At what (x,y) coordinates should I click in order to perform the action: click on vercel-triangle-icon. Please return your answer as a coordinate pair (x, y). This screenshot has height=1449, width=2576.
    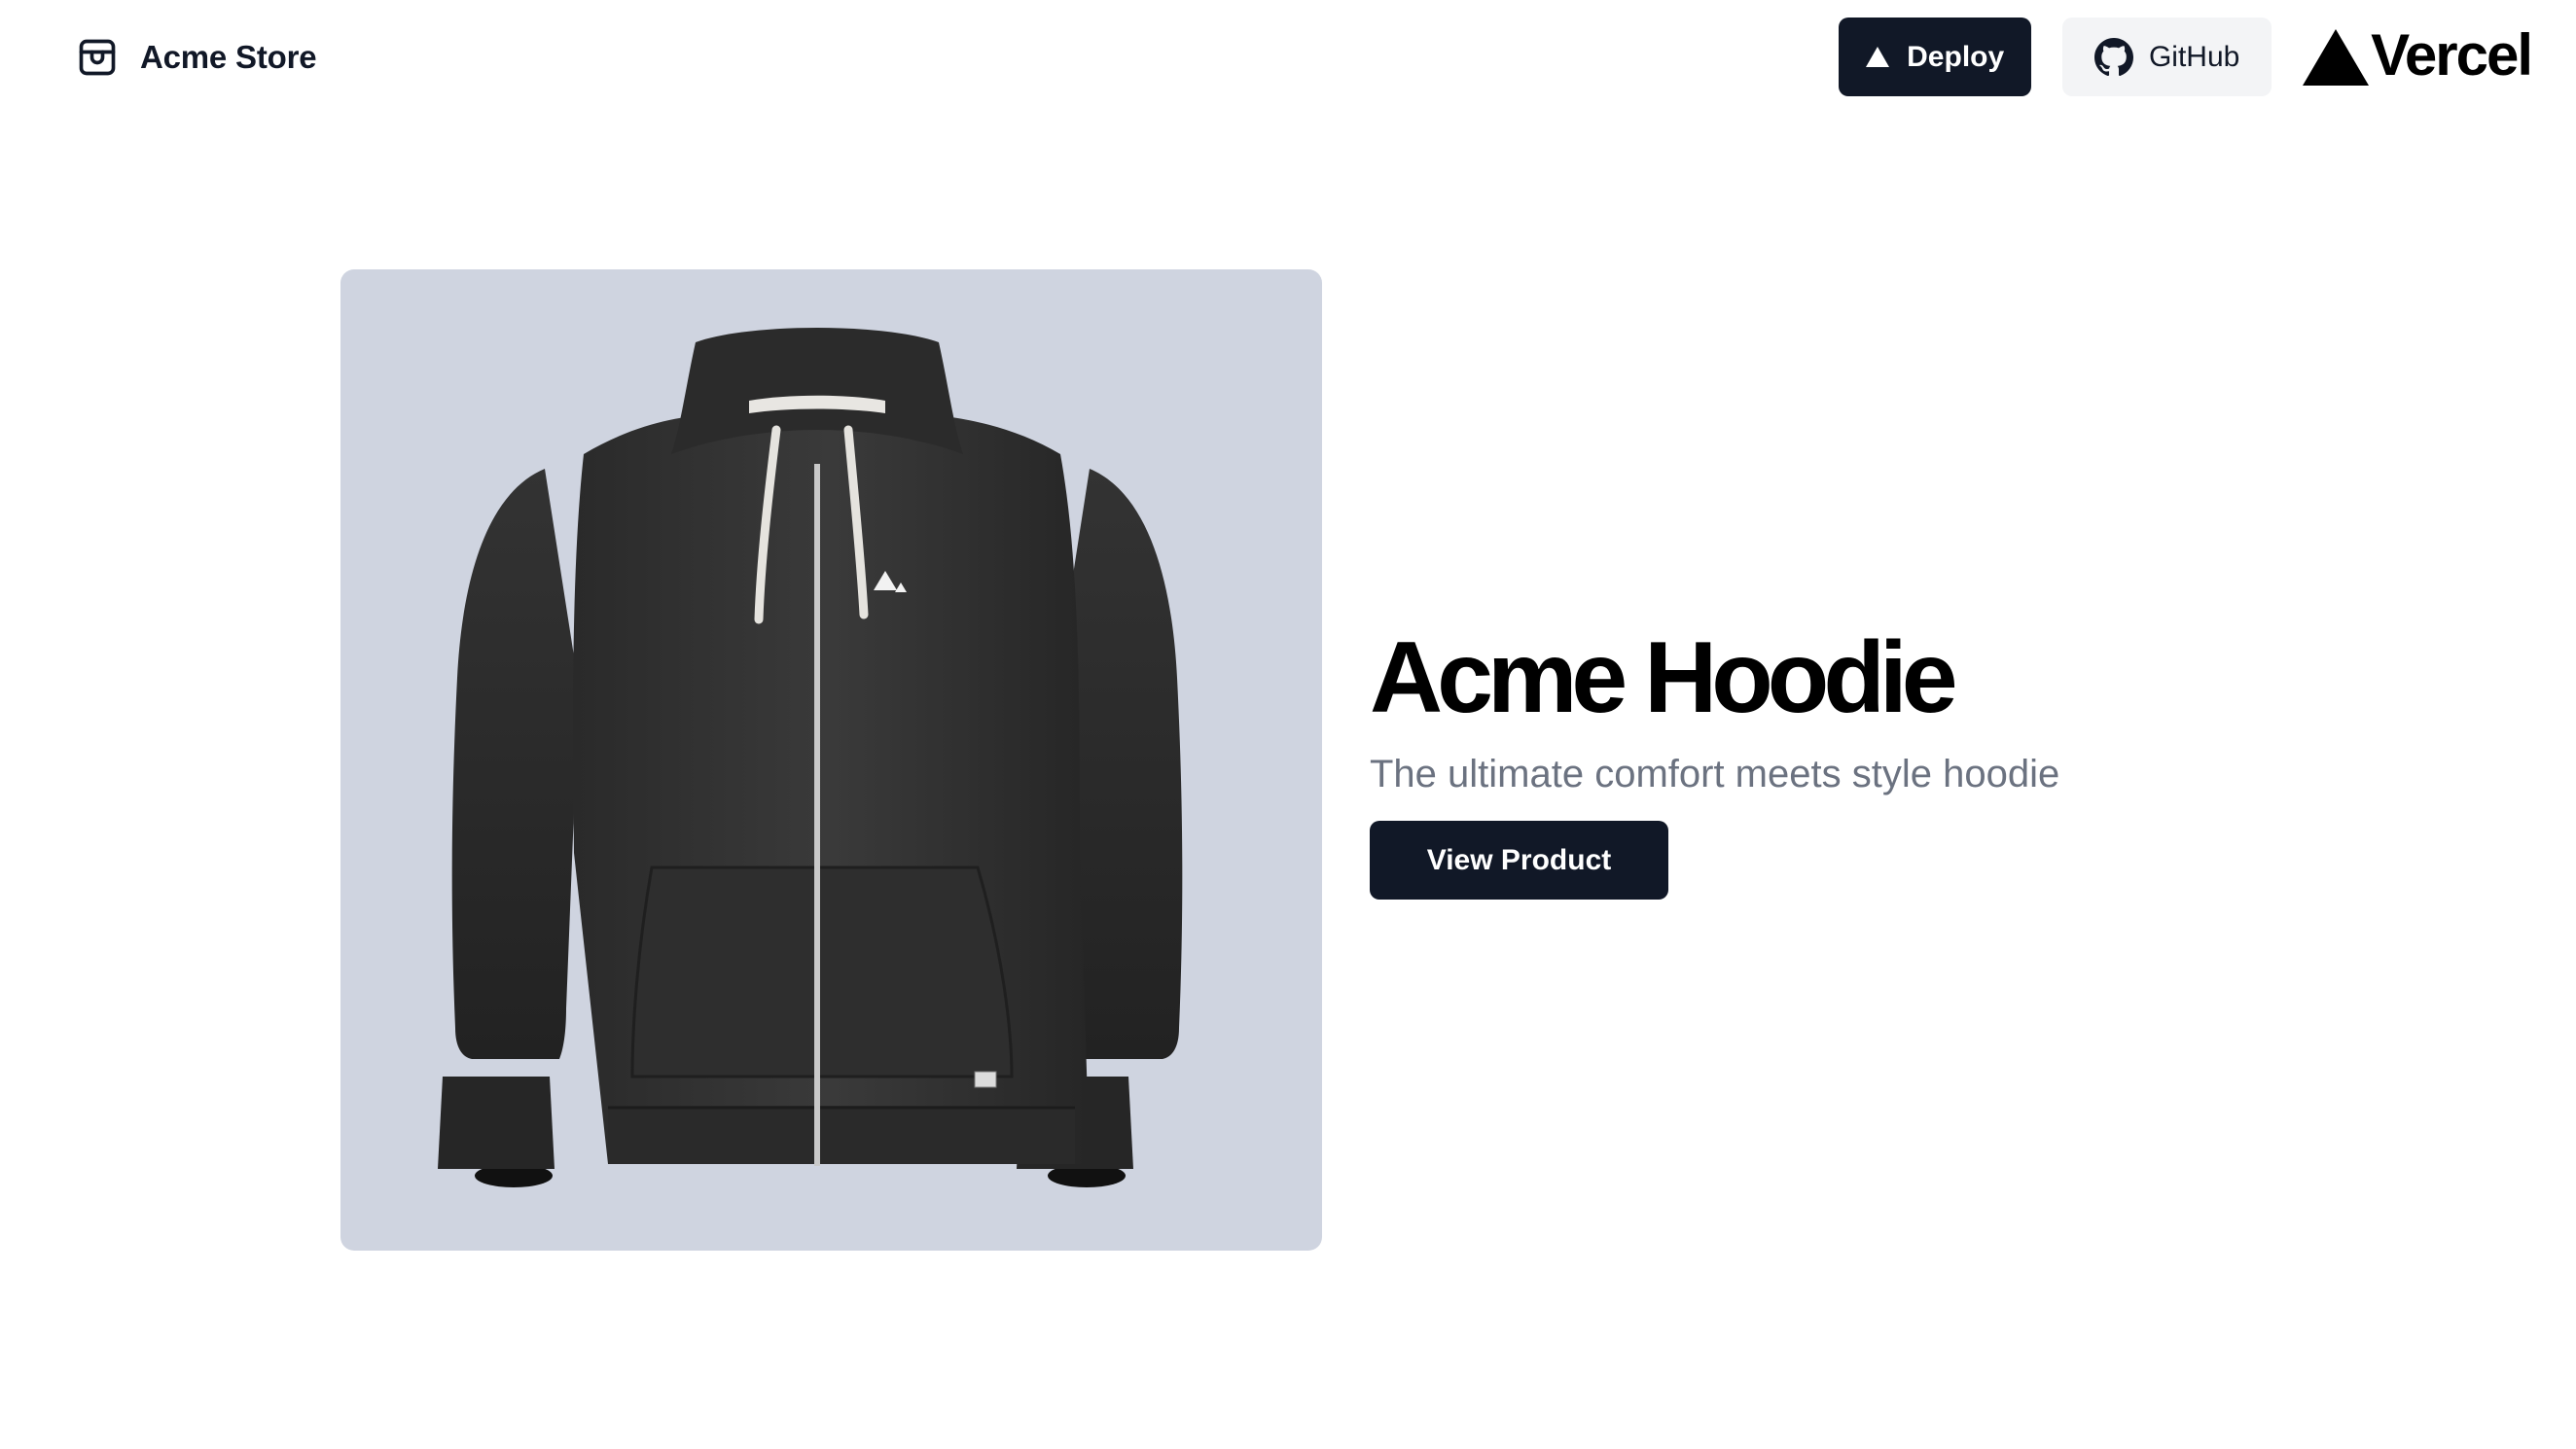
    Looking at the image, I should click on (2336, 57).